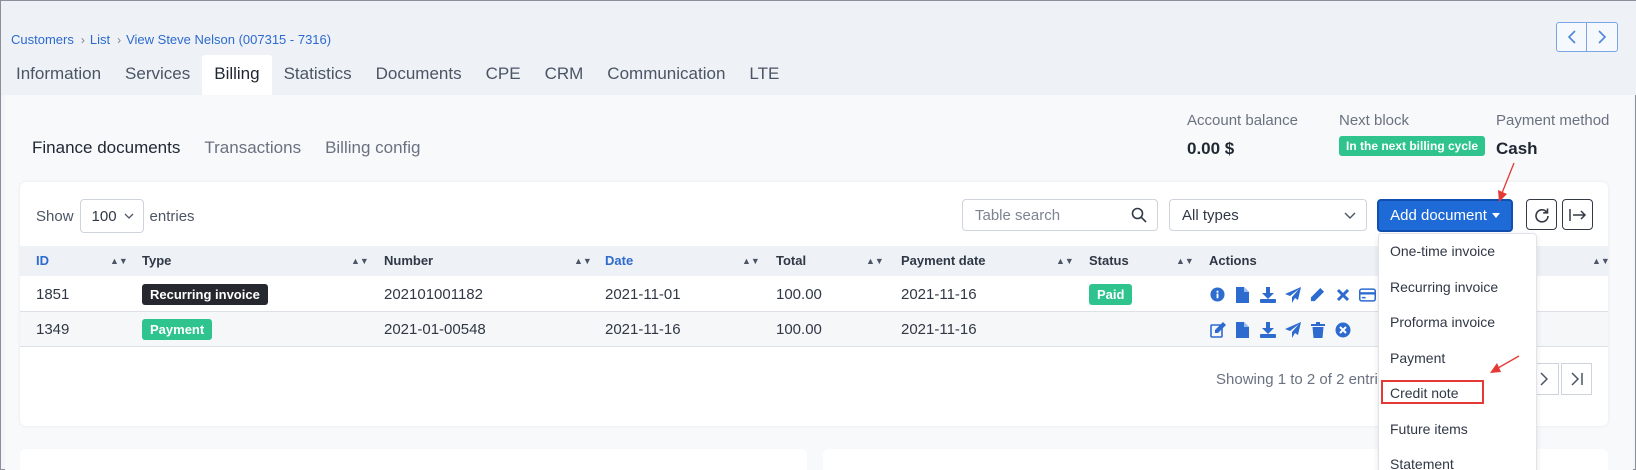 The height and width of the screenshot is (470, 1636). What do you see at coordinates (1505, 267) in the screenshot?
I see `annotation-arrows` at bounding box center [1505, 267].